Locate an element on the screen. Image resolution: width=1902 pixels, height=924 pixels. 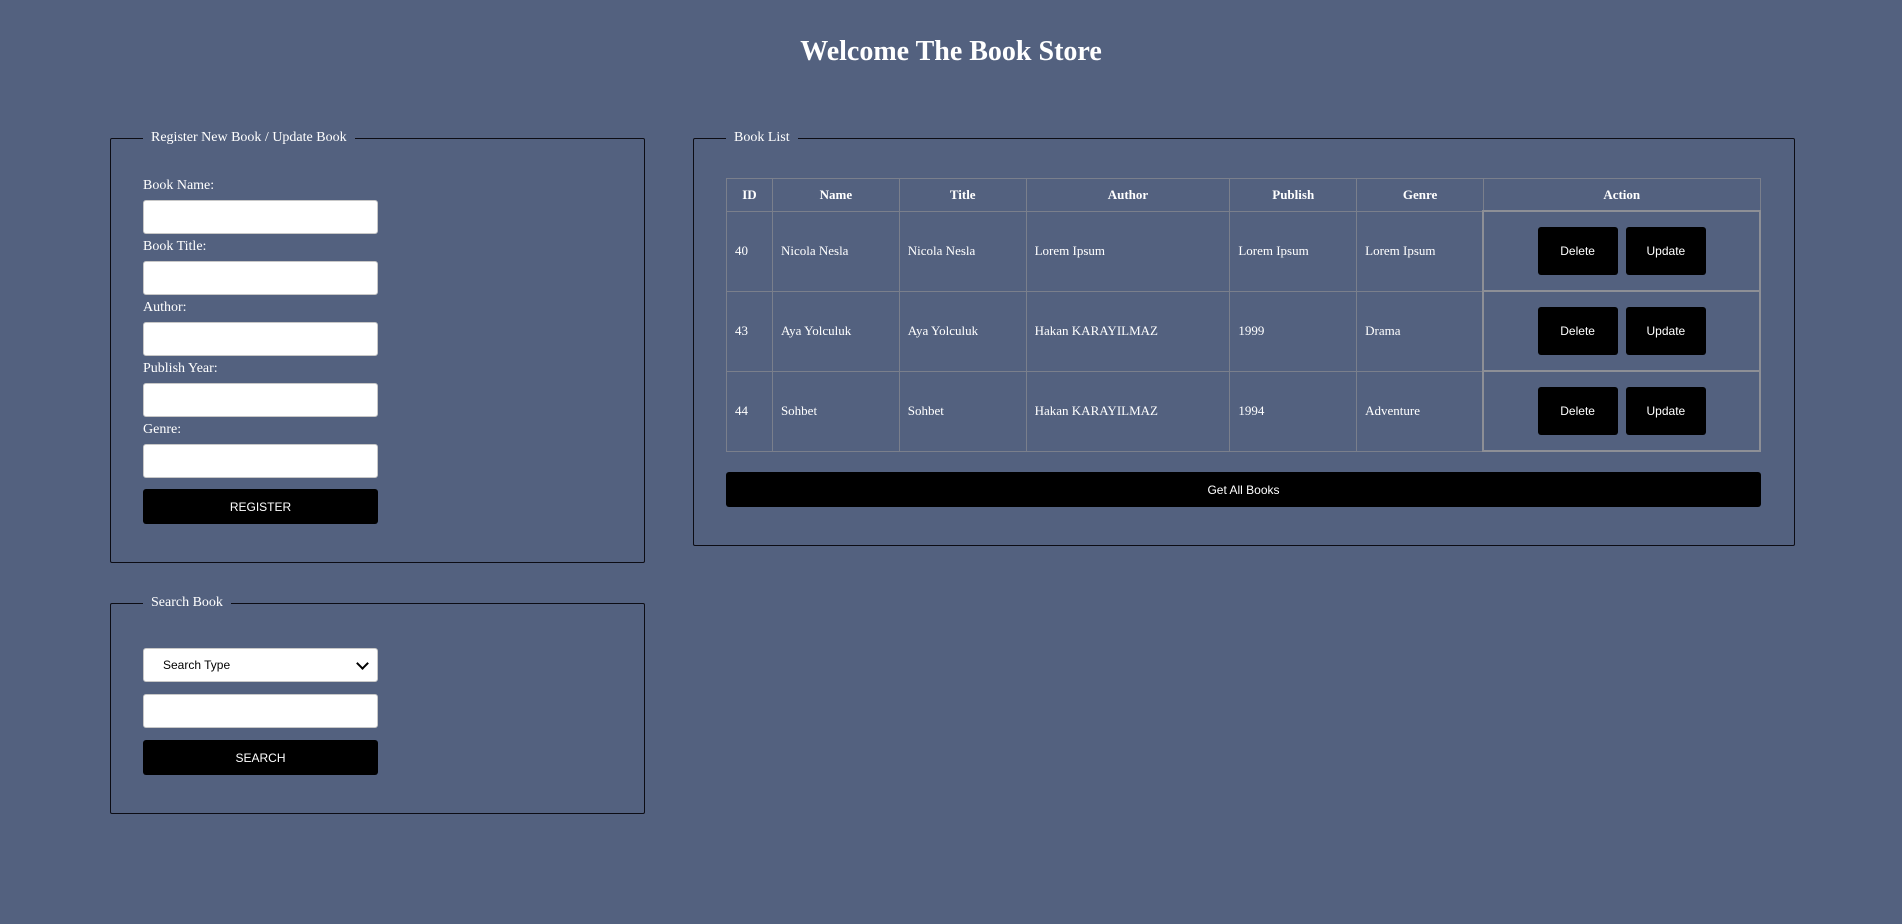
publish-year-label: Publish Year: is located at coordinates (180, 368).